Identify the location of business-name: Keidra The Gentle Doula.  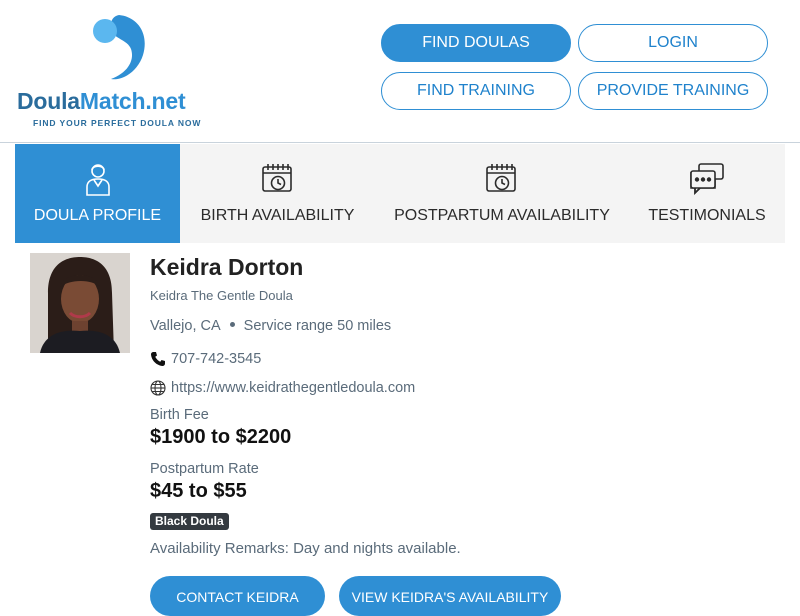
(221, 295).